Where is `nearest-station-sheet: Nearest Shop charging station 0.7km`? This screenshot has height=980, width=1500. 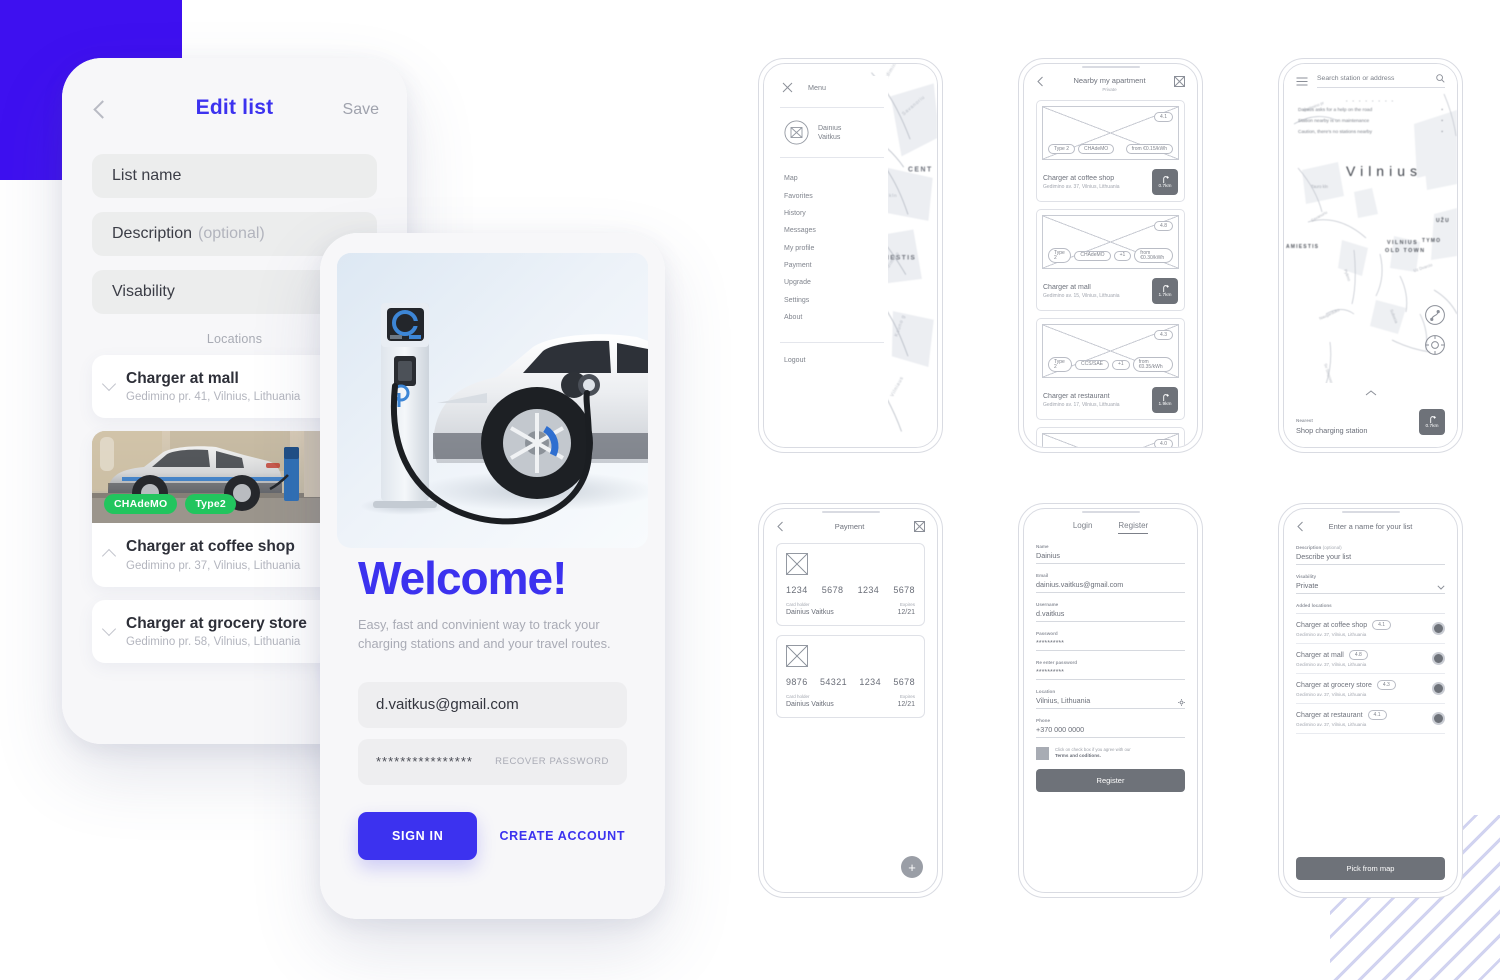
nearest-station-sheet: Nearest Shop charging station 0.7km is located at coordinates (1370, 415).